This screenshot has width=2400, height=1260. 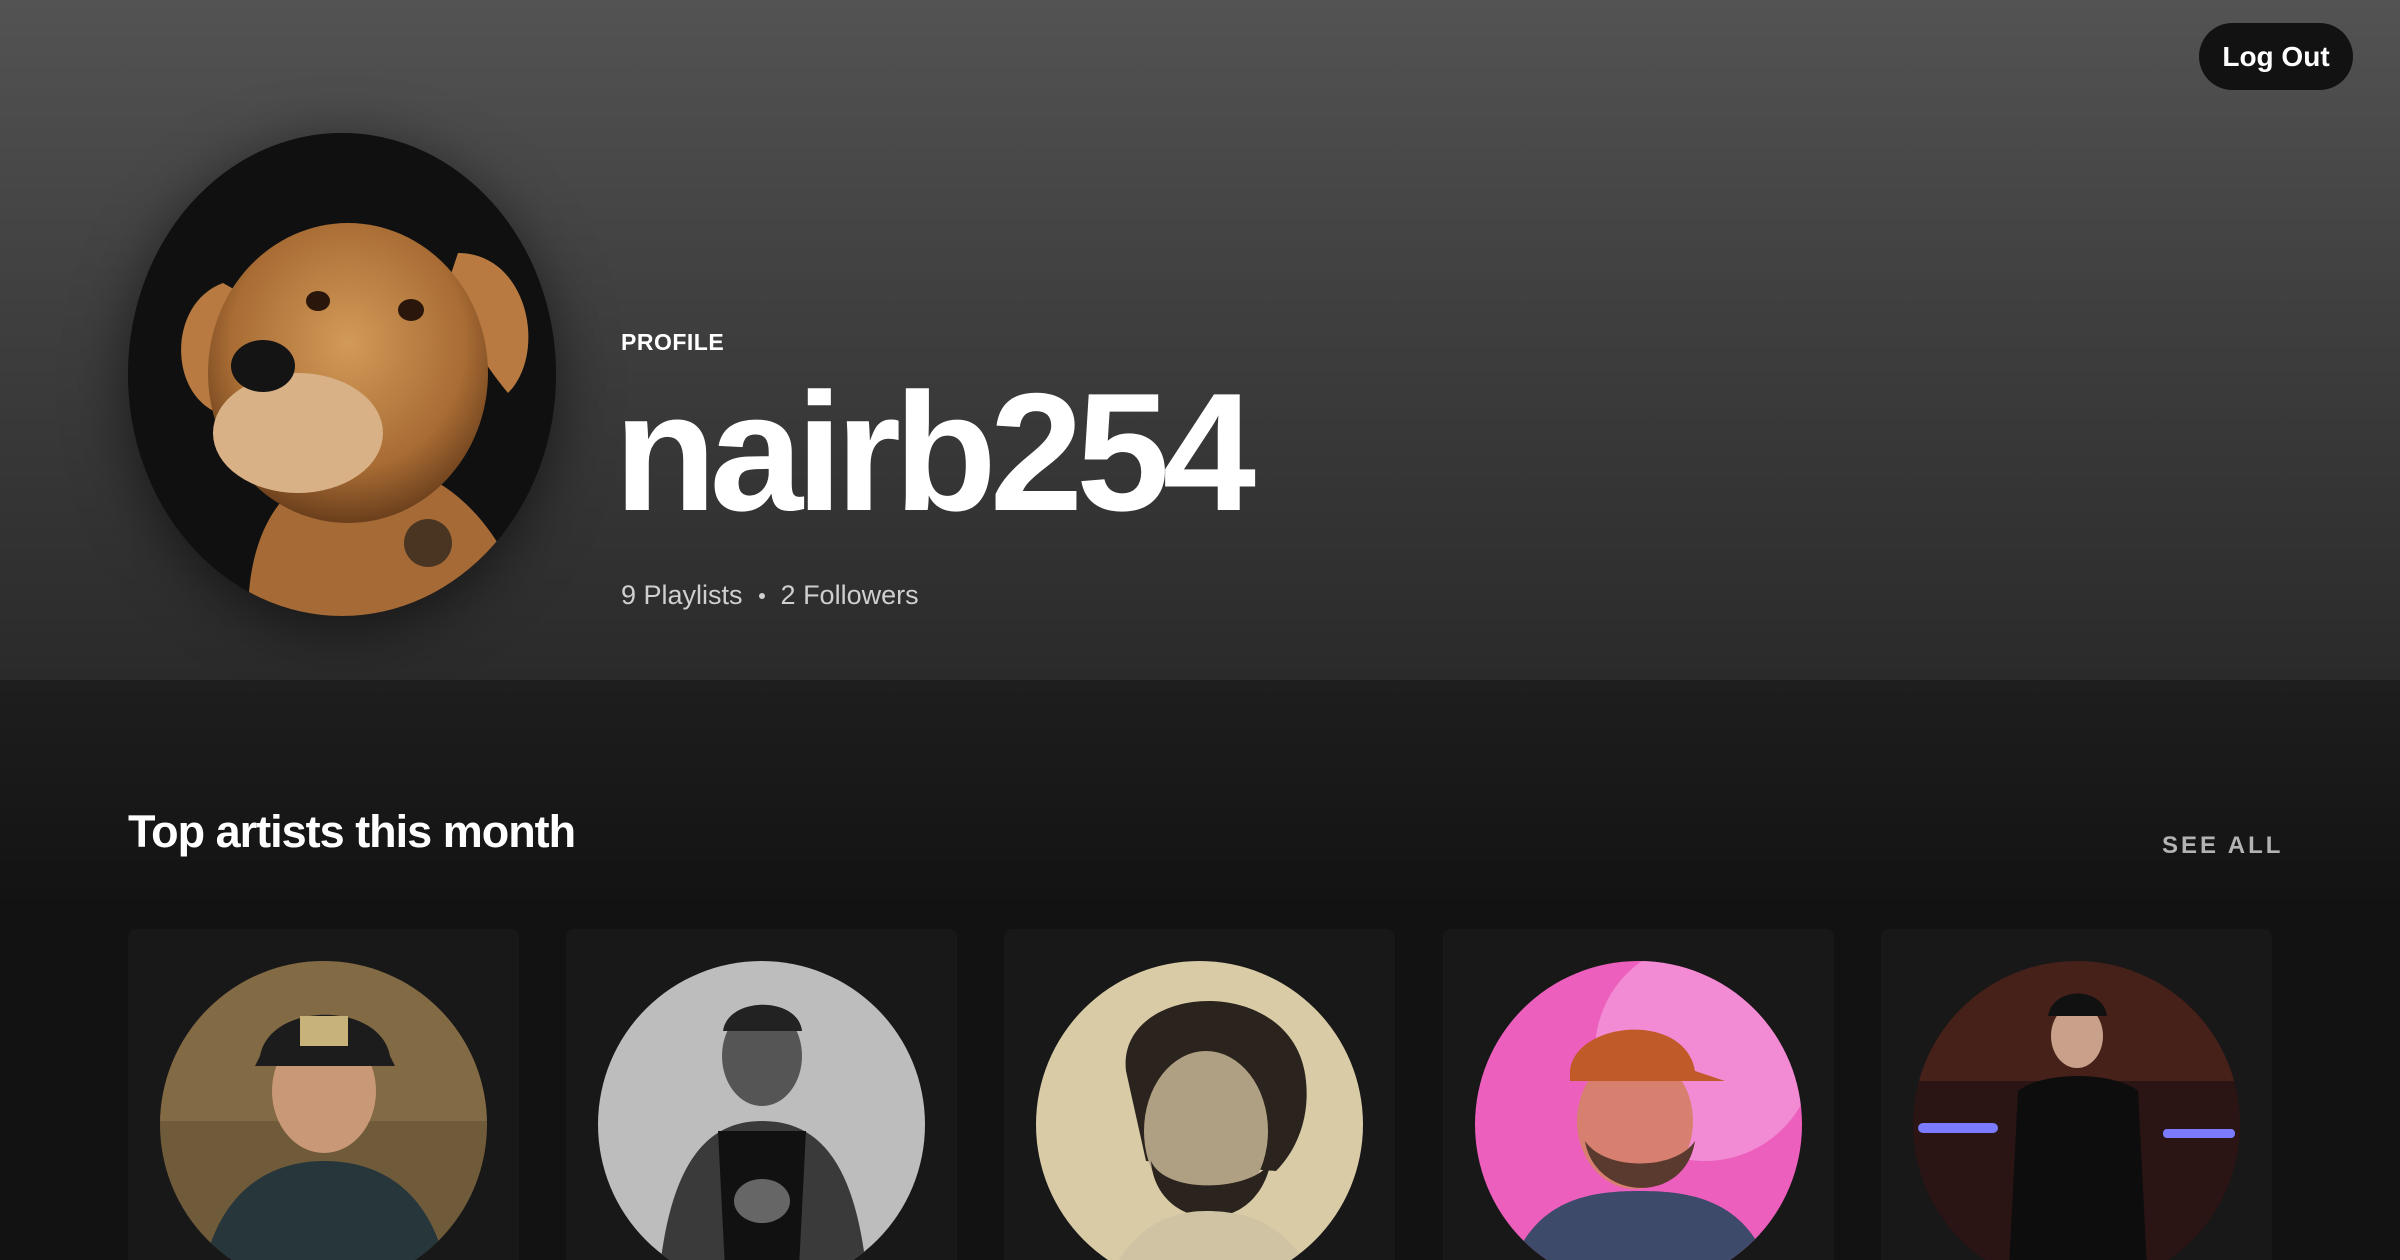 What do you see at coordinates (2276, 56) in the screenshot?
I see `logout-button: Log Out` at bounding box center [2276, 56].